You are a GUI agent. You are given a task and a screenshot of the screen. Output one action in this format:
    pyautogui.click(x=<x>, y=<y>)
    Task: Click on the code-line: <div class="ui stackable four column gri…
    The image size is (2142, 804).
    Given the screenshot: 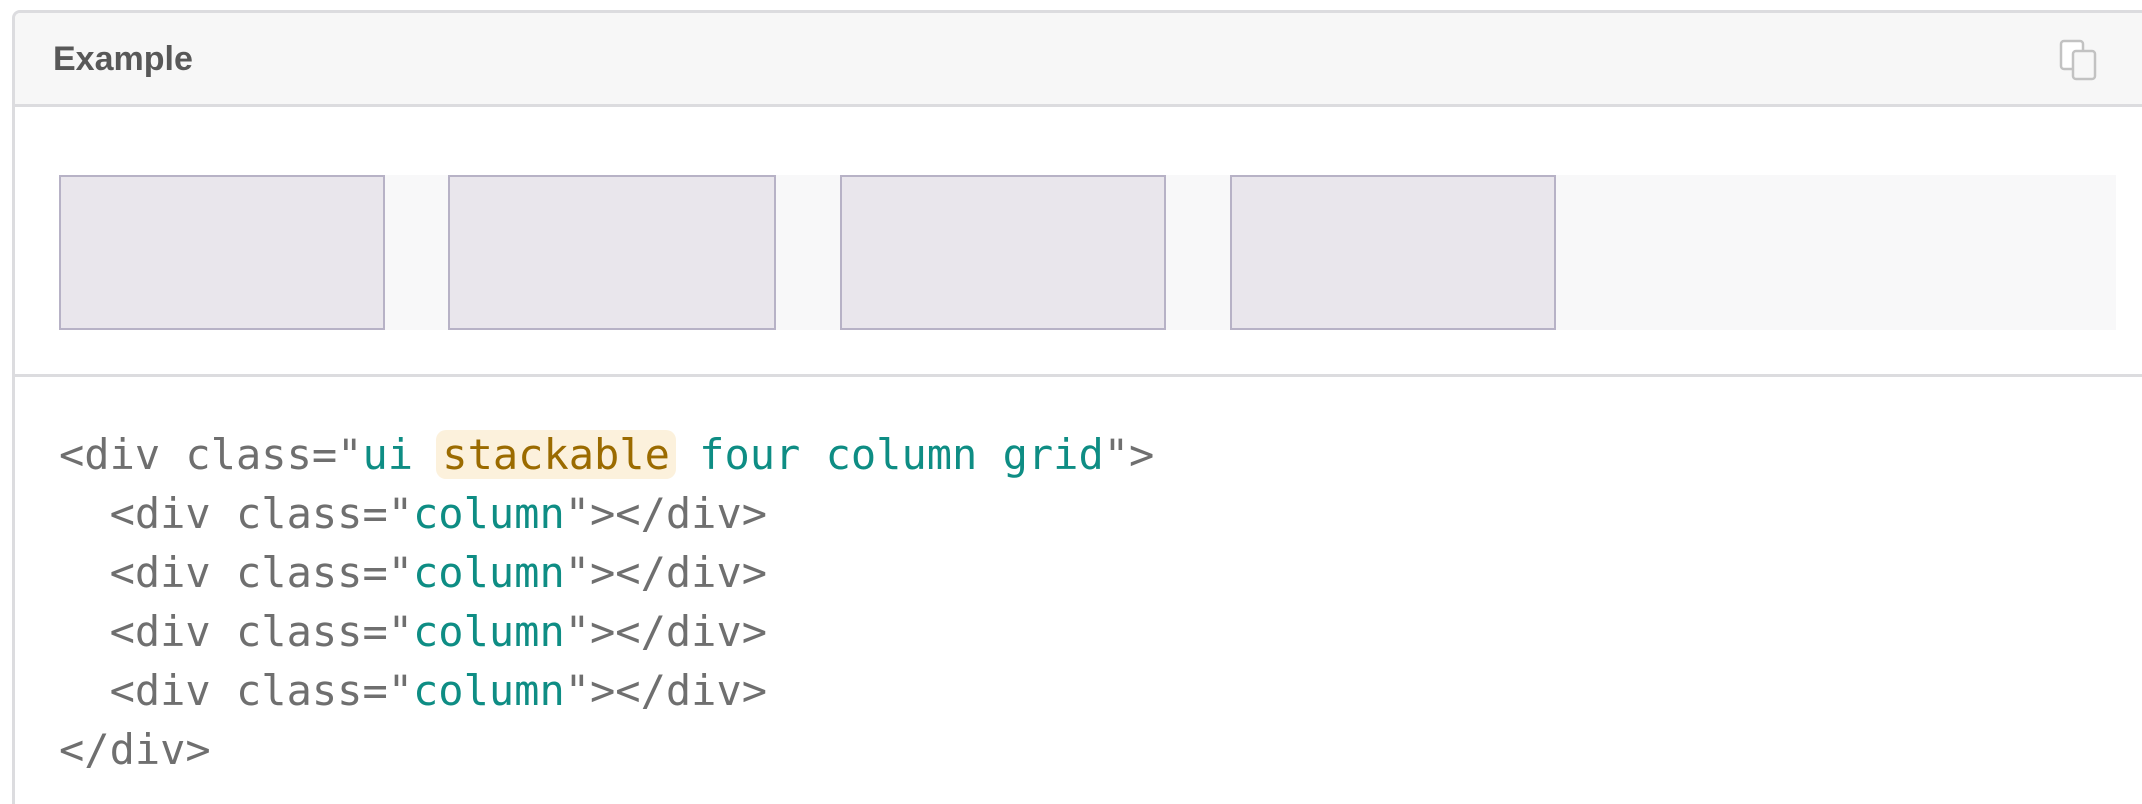 What is the action you would take?
    pyautogui.click(x=607, y=454)
    